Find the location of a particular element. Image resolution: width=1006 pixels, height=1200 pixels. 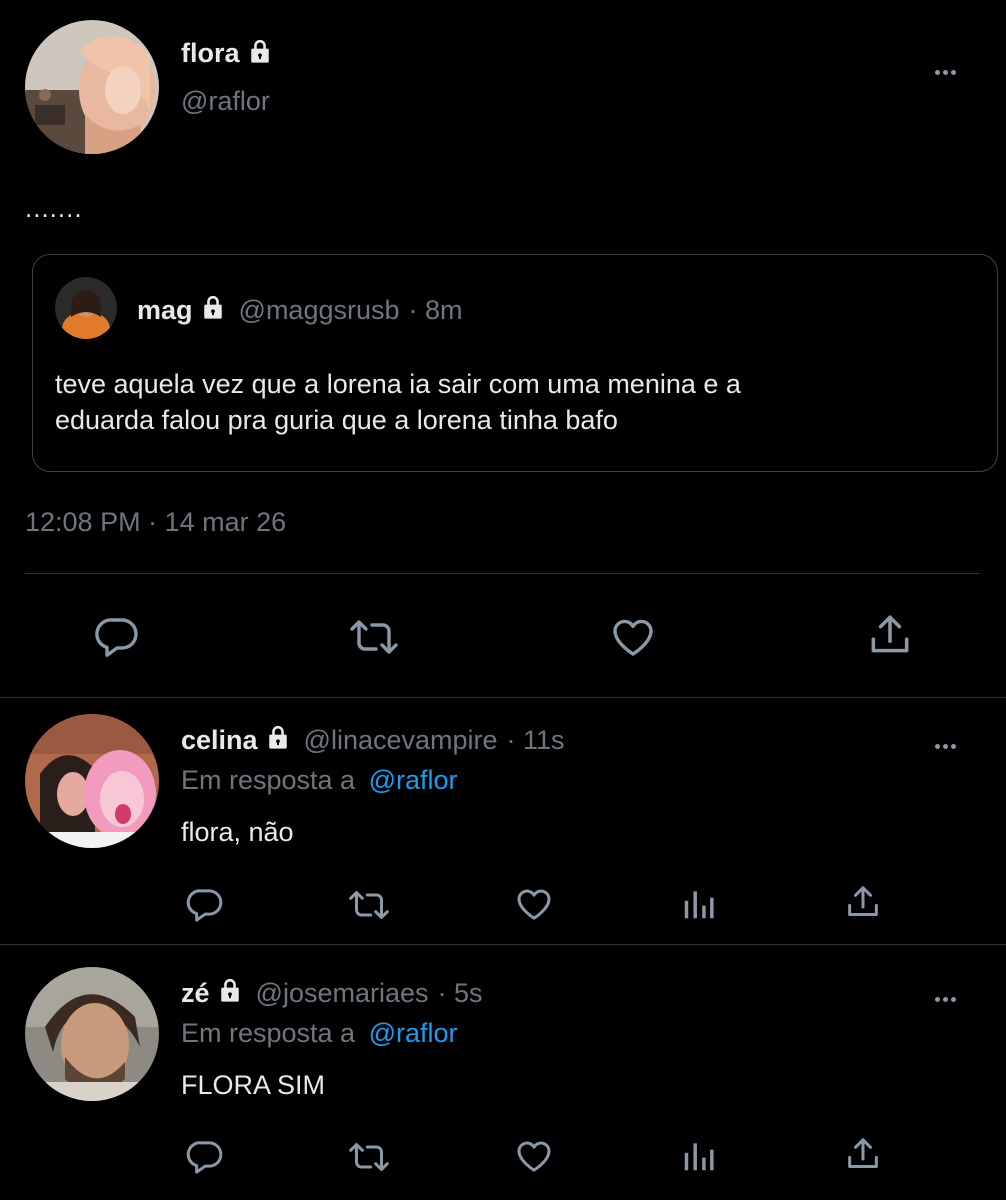

quoted-handle: @maggsrusb is located at coordinates (319, 309).